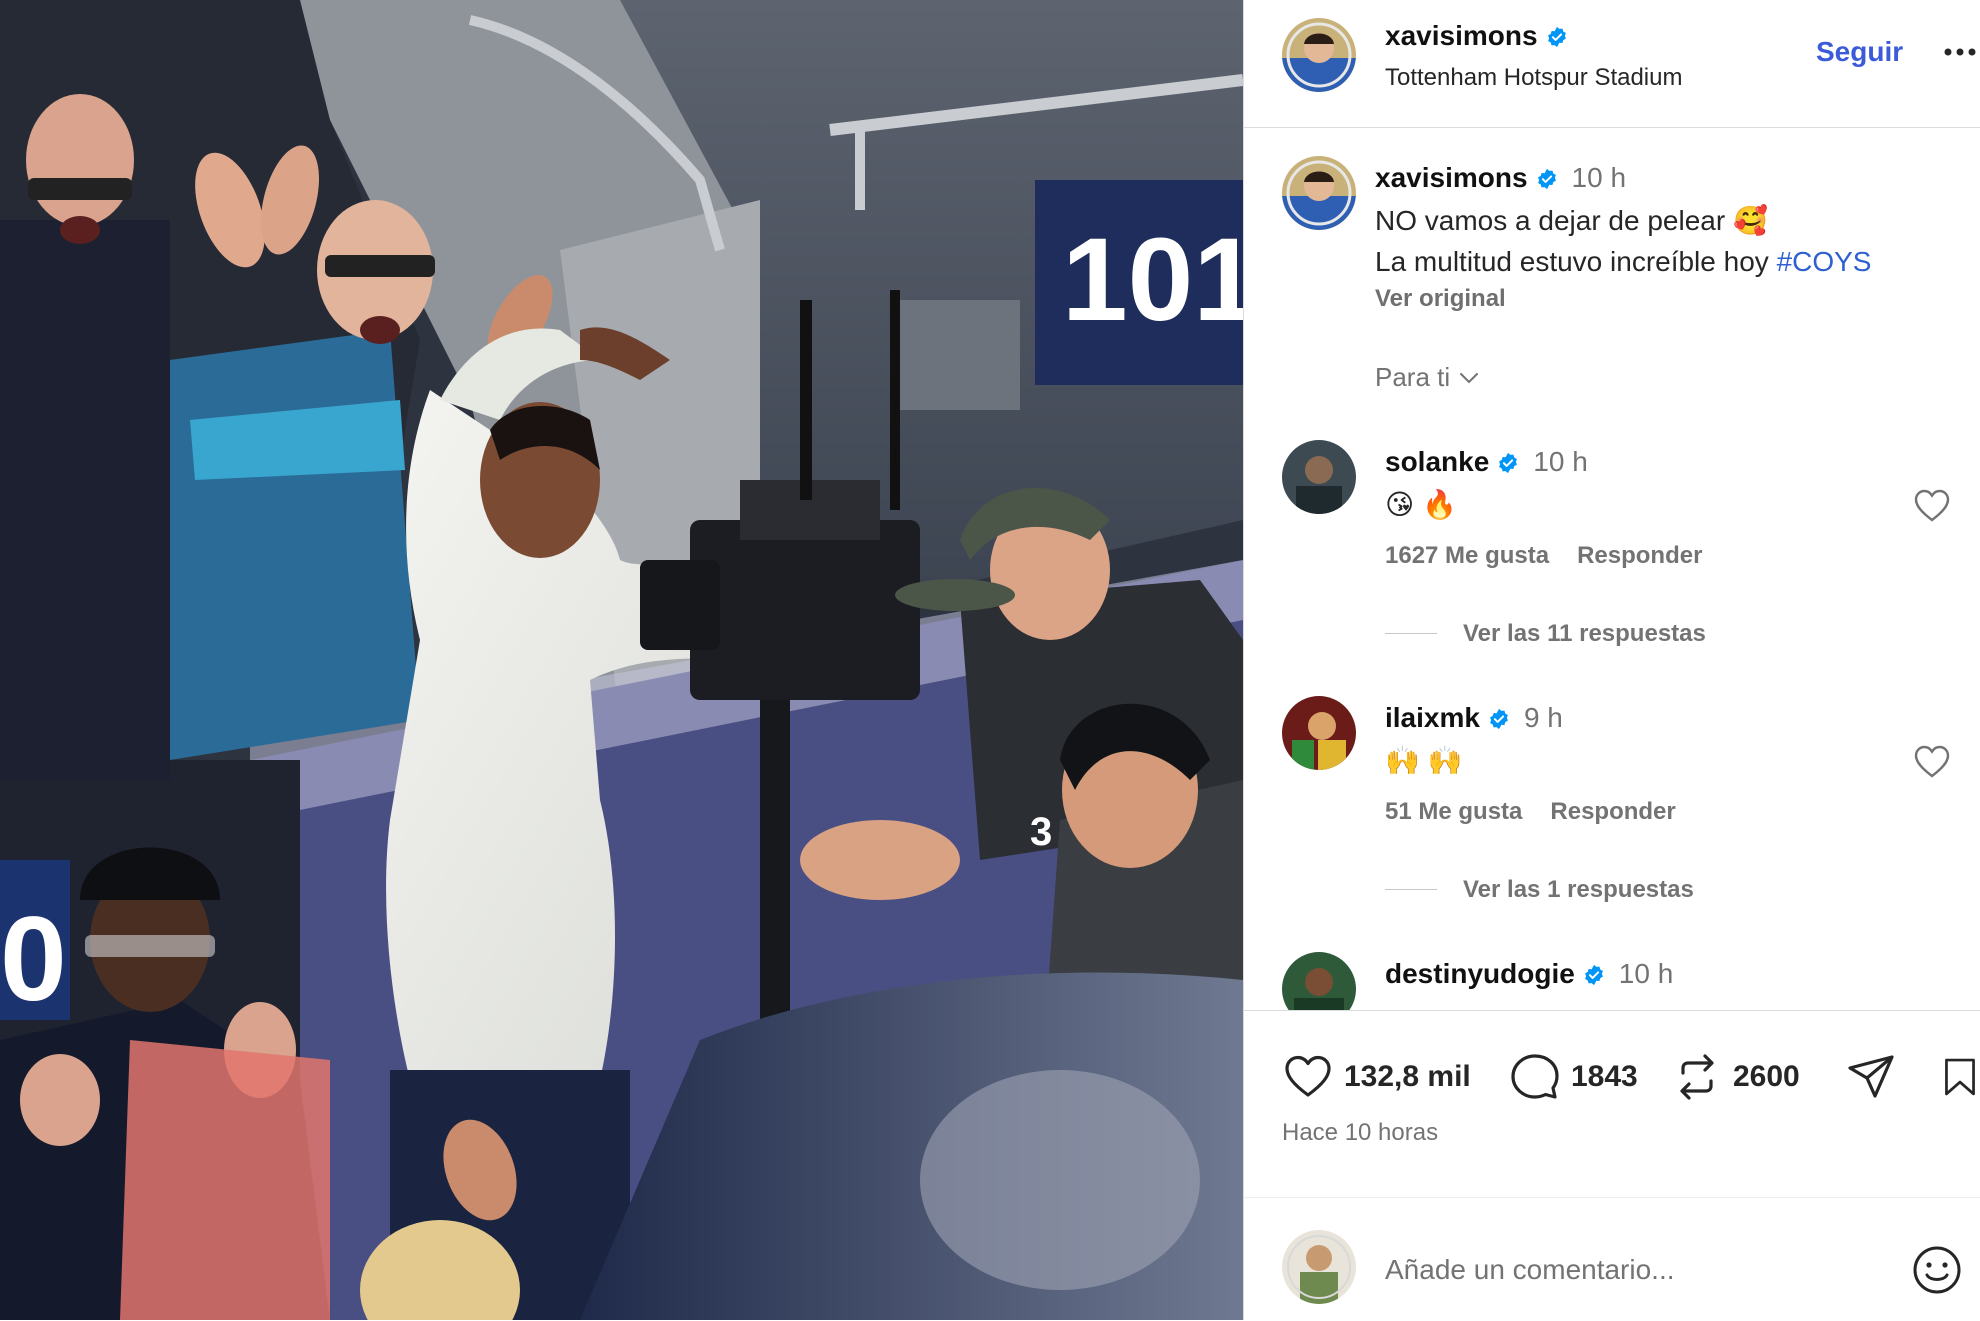  Describe the element at coordinates (1461, 35) in the screenshot. I see `author-username-text: xavisimons` at that location.